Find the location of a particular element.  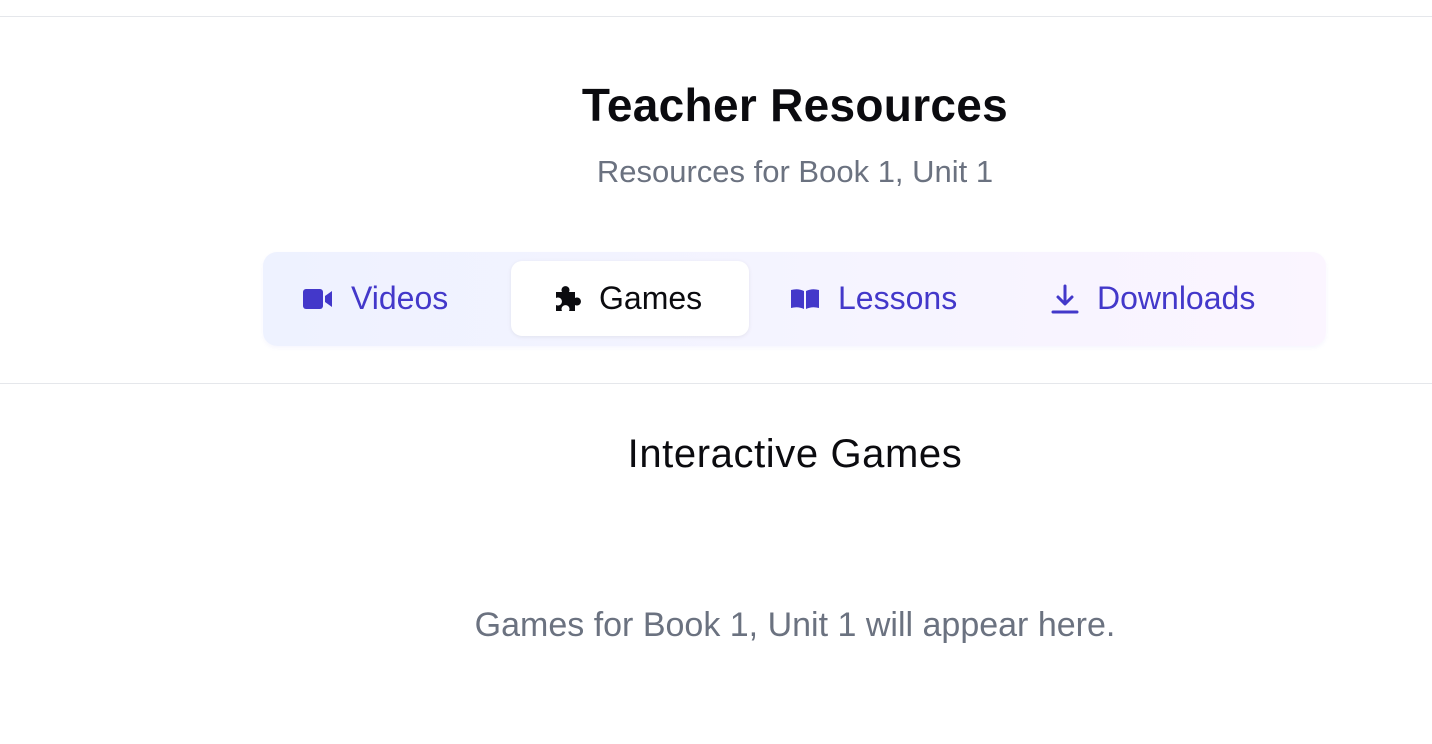

tab-videos: Videos is located at coordinates (417, 298).